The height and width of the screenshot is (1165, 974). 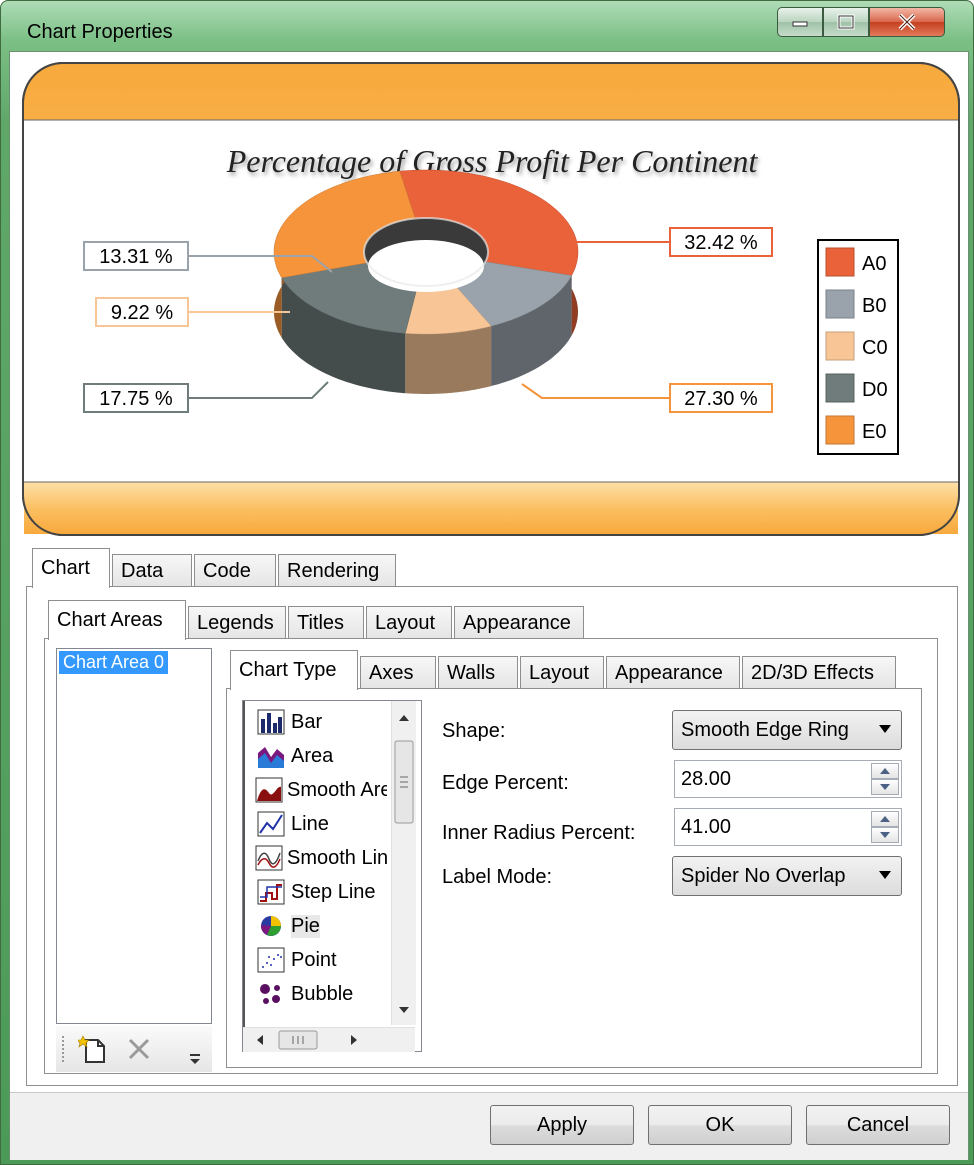 What do you see at coordinates (721, 399) in the screenshot?
I see `data-label-E0: 27.30 %` at bounding box center [721, 399].